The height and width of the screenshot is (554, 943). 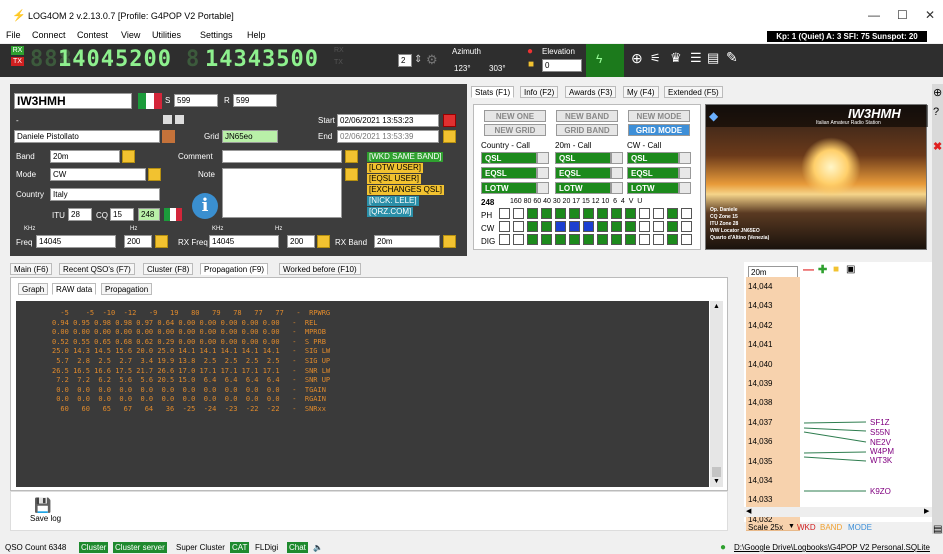 What do you see at coordinates (641, 92) in the screenshot?
I see `tab-my: My (F4)` at bounding box center [641, 92].